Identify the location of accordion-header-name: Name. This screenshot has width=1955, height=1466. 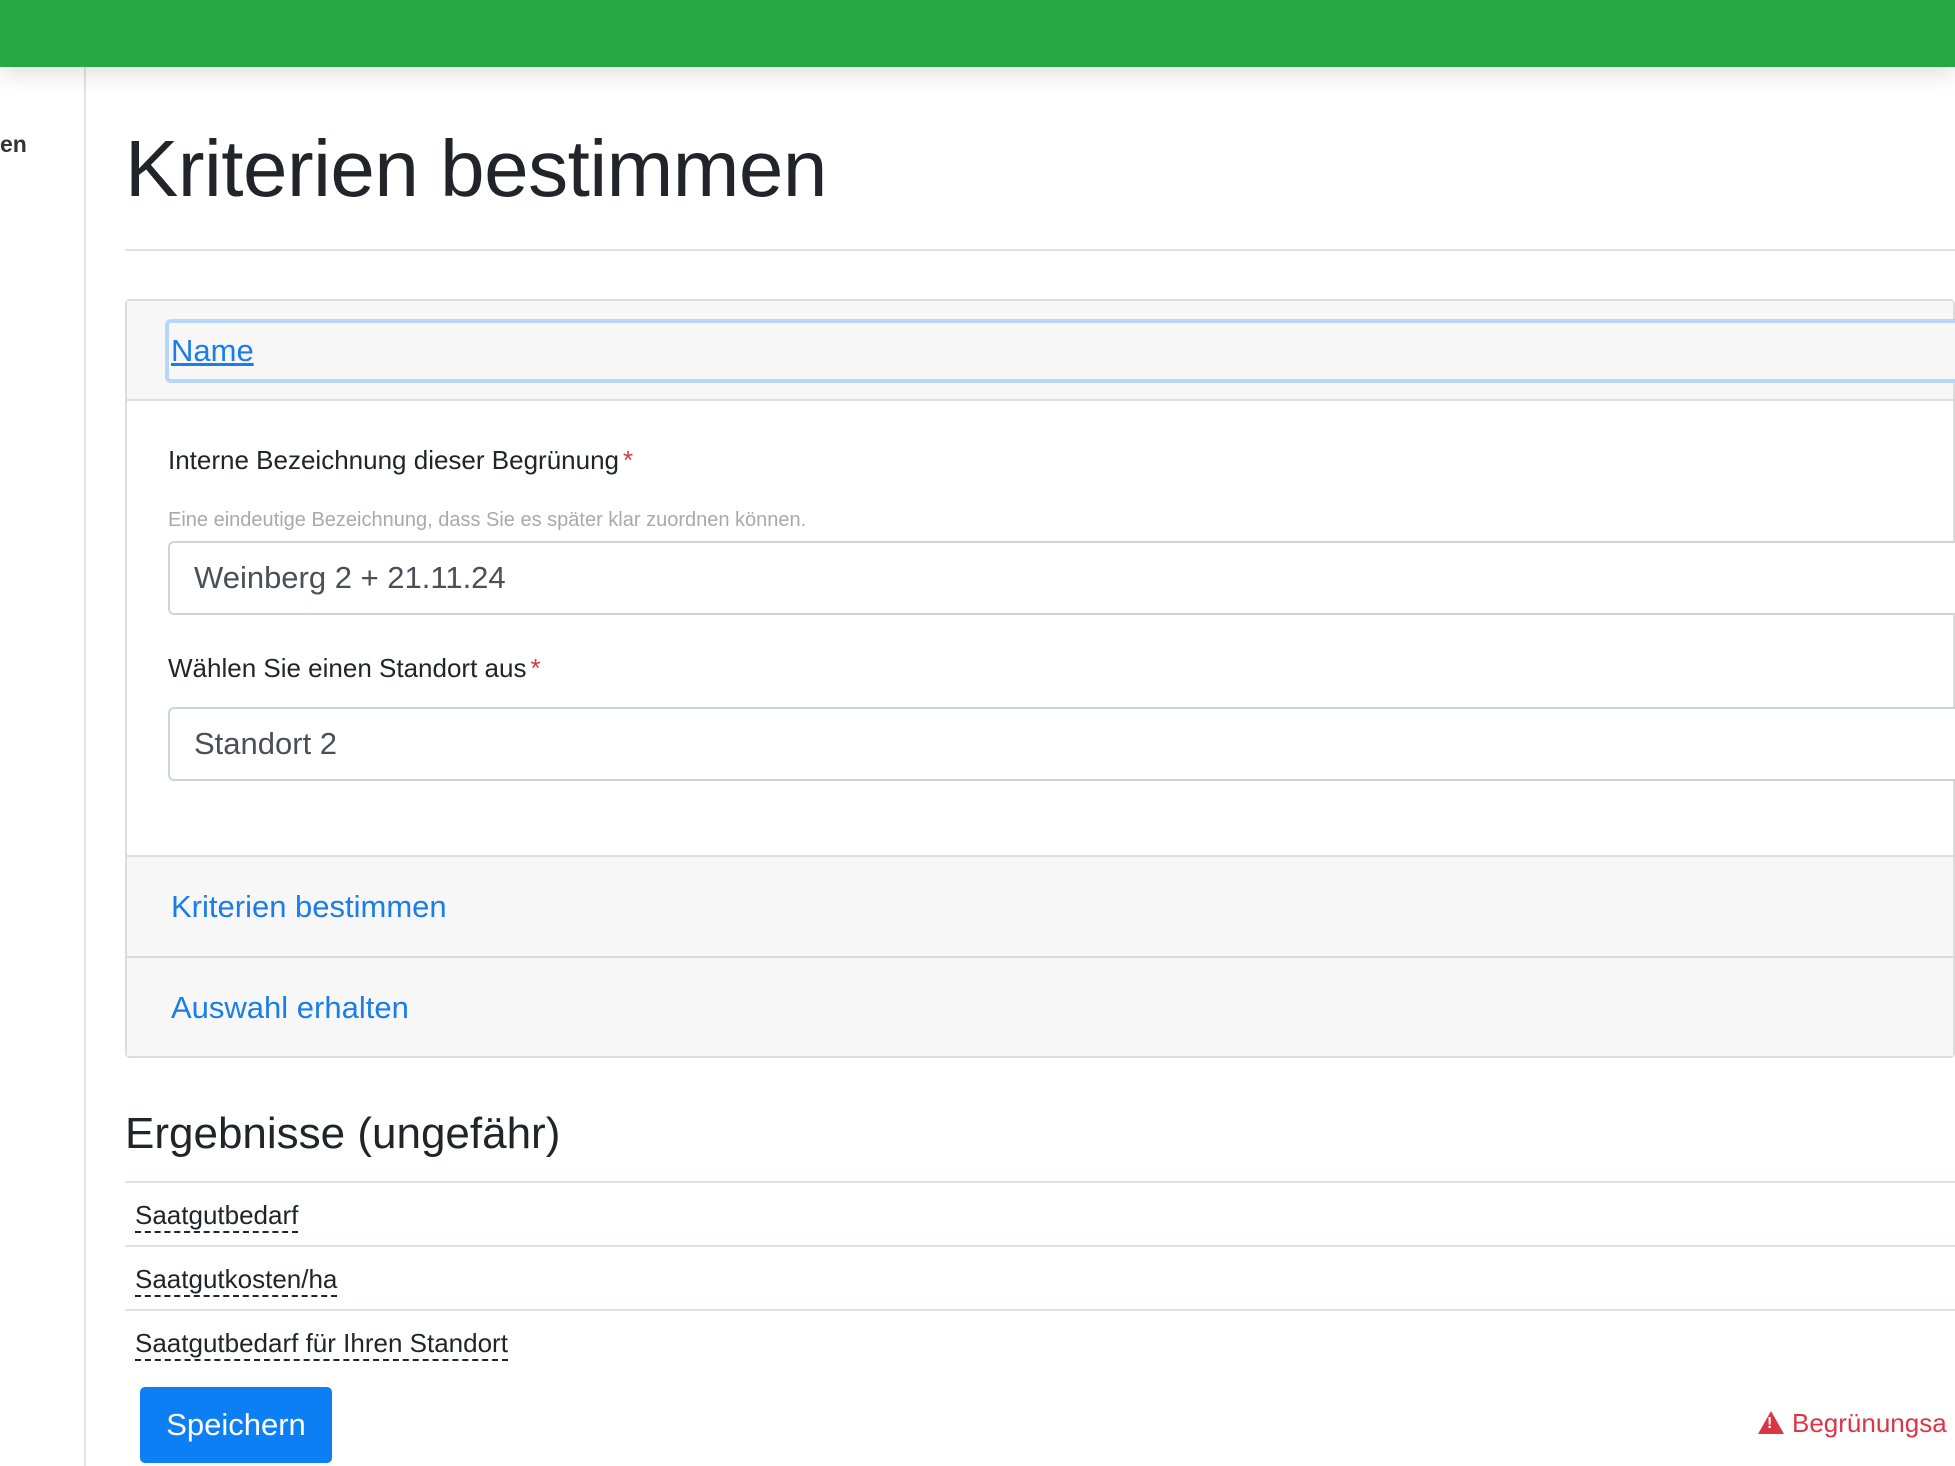
(1041, 351).